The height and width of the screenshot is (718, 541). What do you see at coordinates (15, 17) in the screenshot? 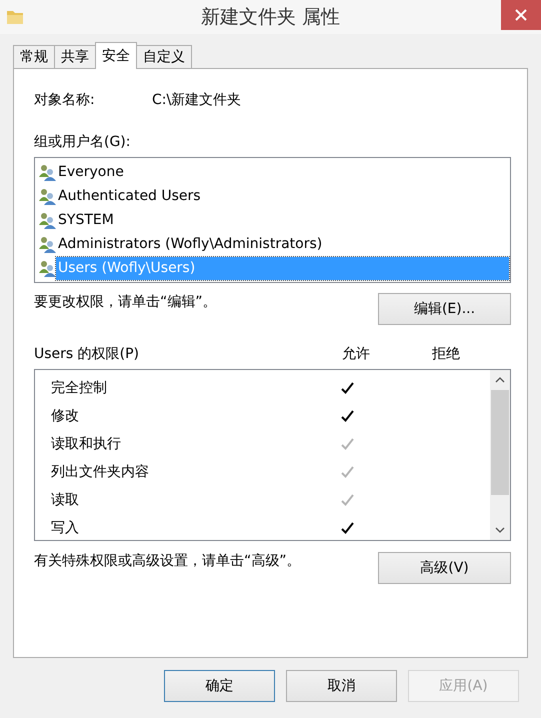
I see `folder-icon` at bounding box center [15, 17].